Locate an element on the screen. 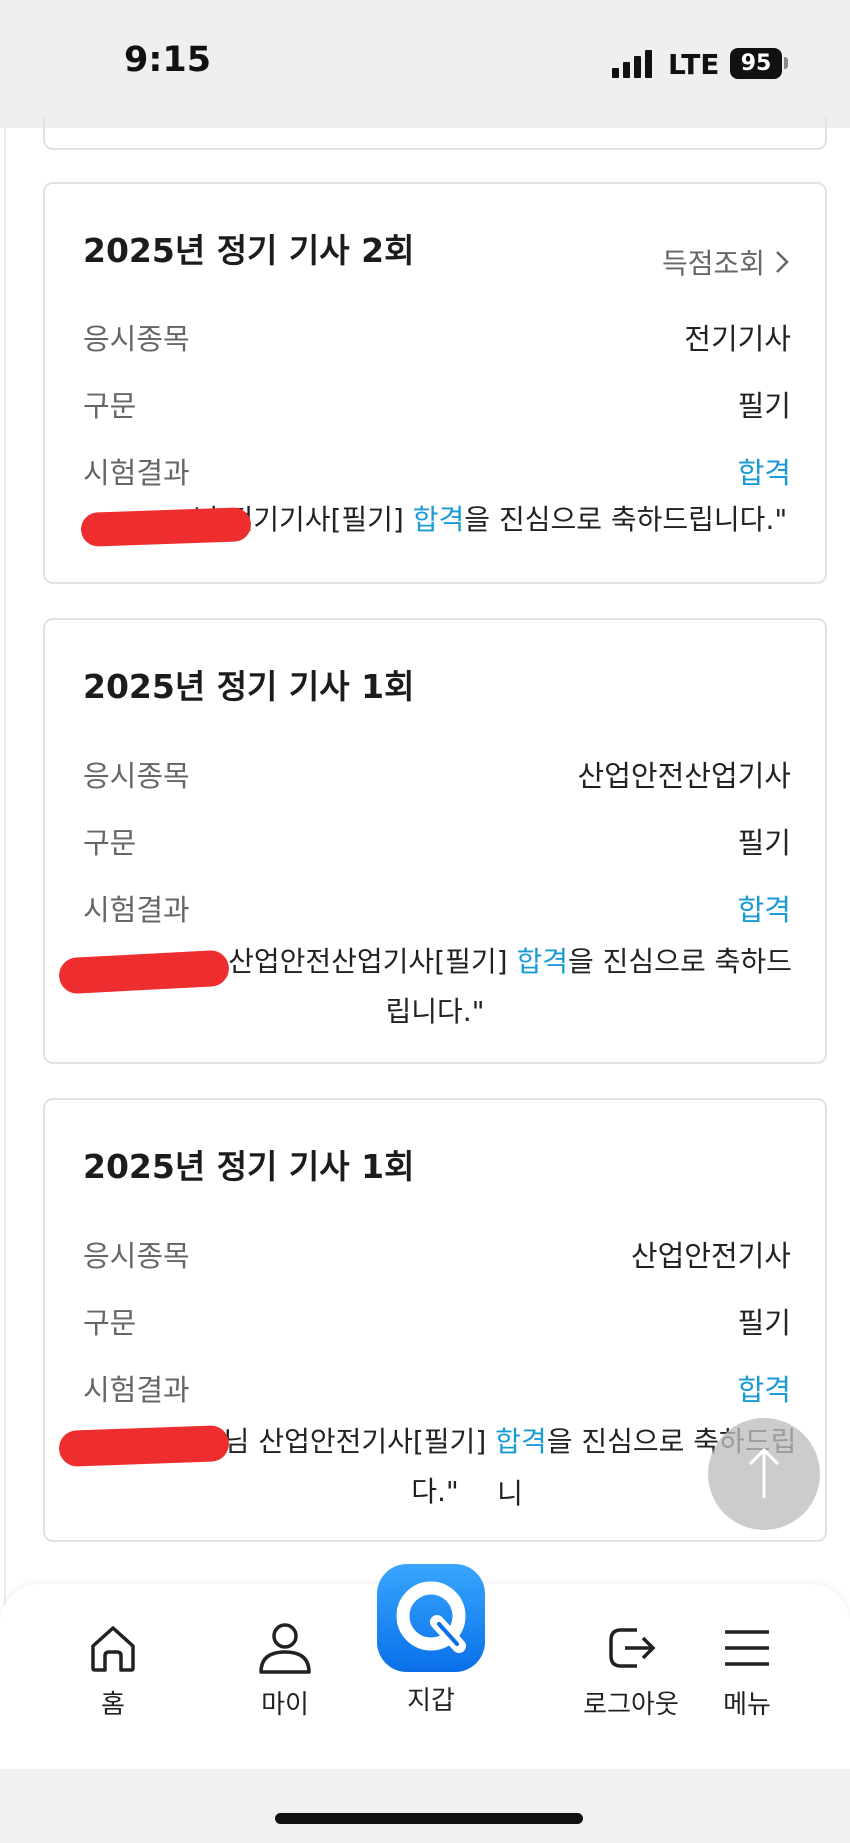  score-inquiry-link: 득점조회 is located at coordinates (726, 262).